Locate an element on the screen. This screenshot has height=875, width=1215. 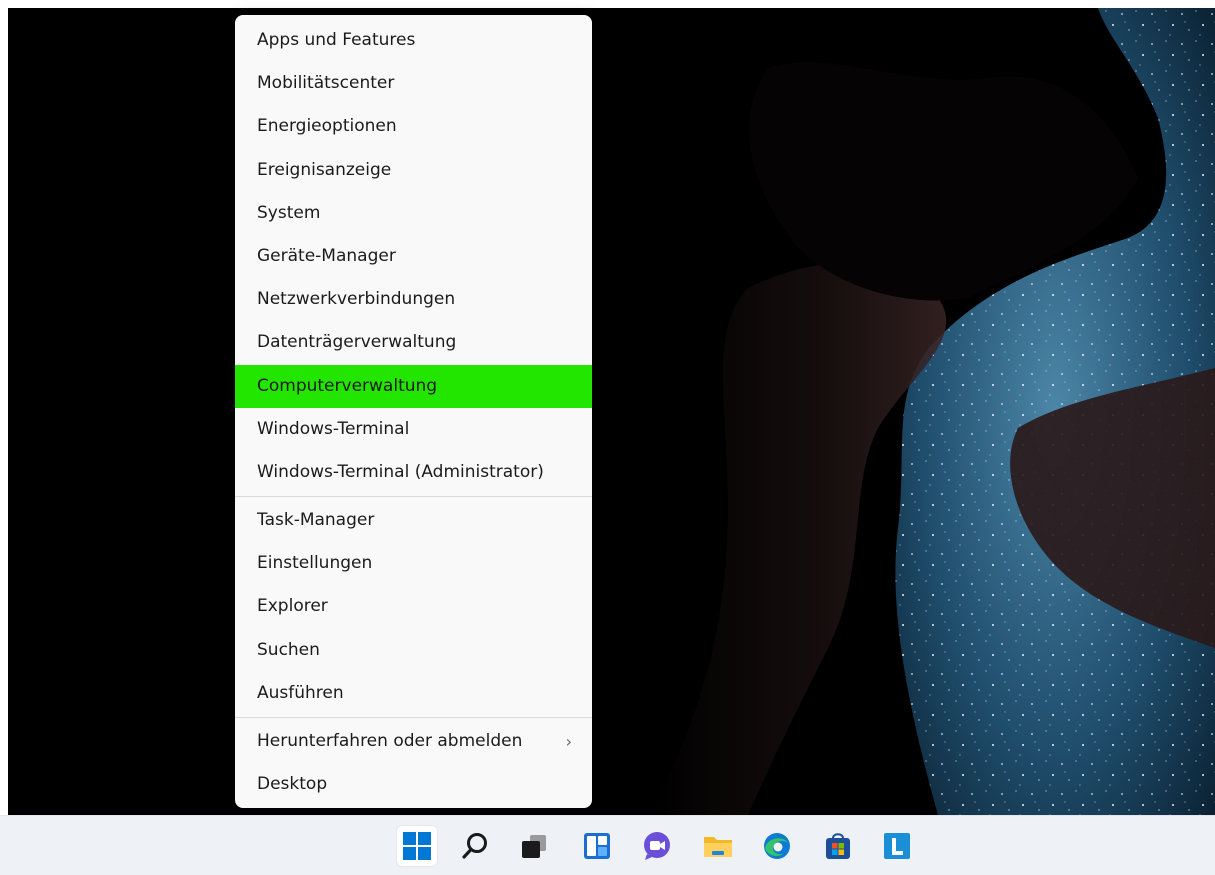
teams-chat-icon is located at coordinates (657, 846).